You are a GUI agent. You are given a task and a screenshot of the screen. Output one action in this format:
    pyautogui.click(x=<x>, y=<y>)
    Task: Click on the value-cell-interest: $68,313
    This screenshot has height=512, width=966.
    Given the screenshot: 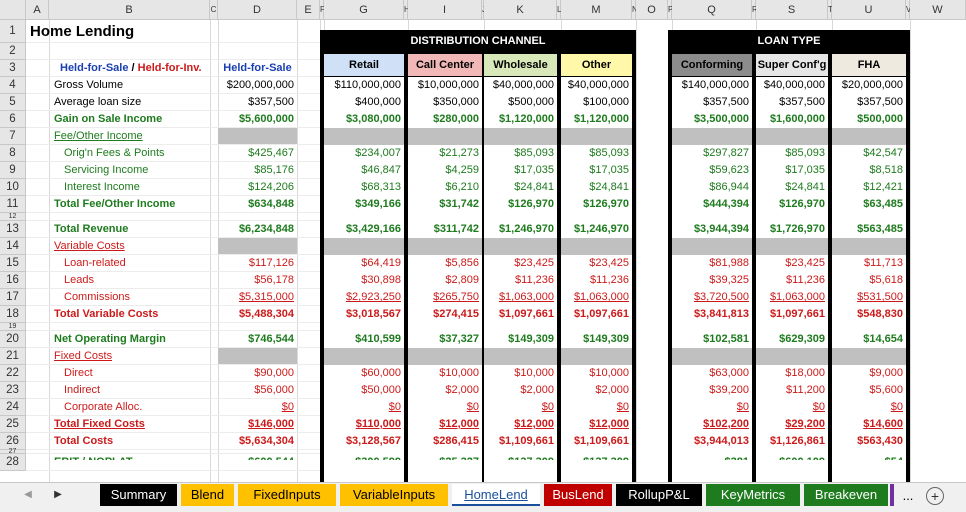 What is the action you would take?
    pyautogui.click(x=364, y=187)
    